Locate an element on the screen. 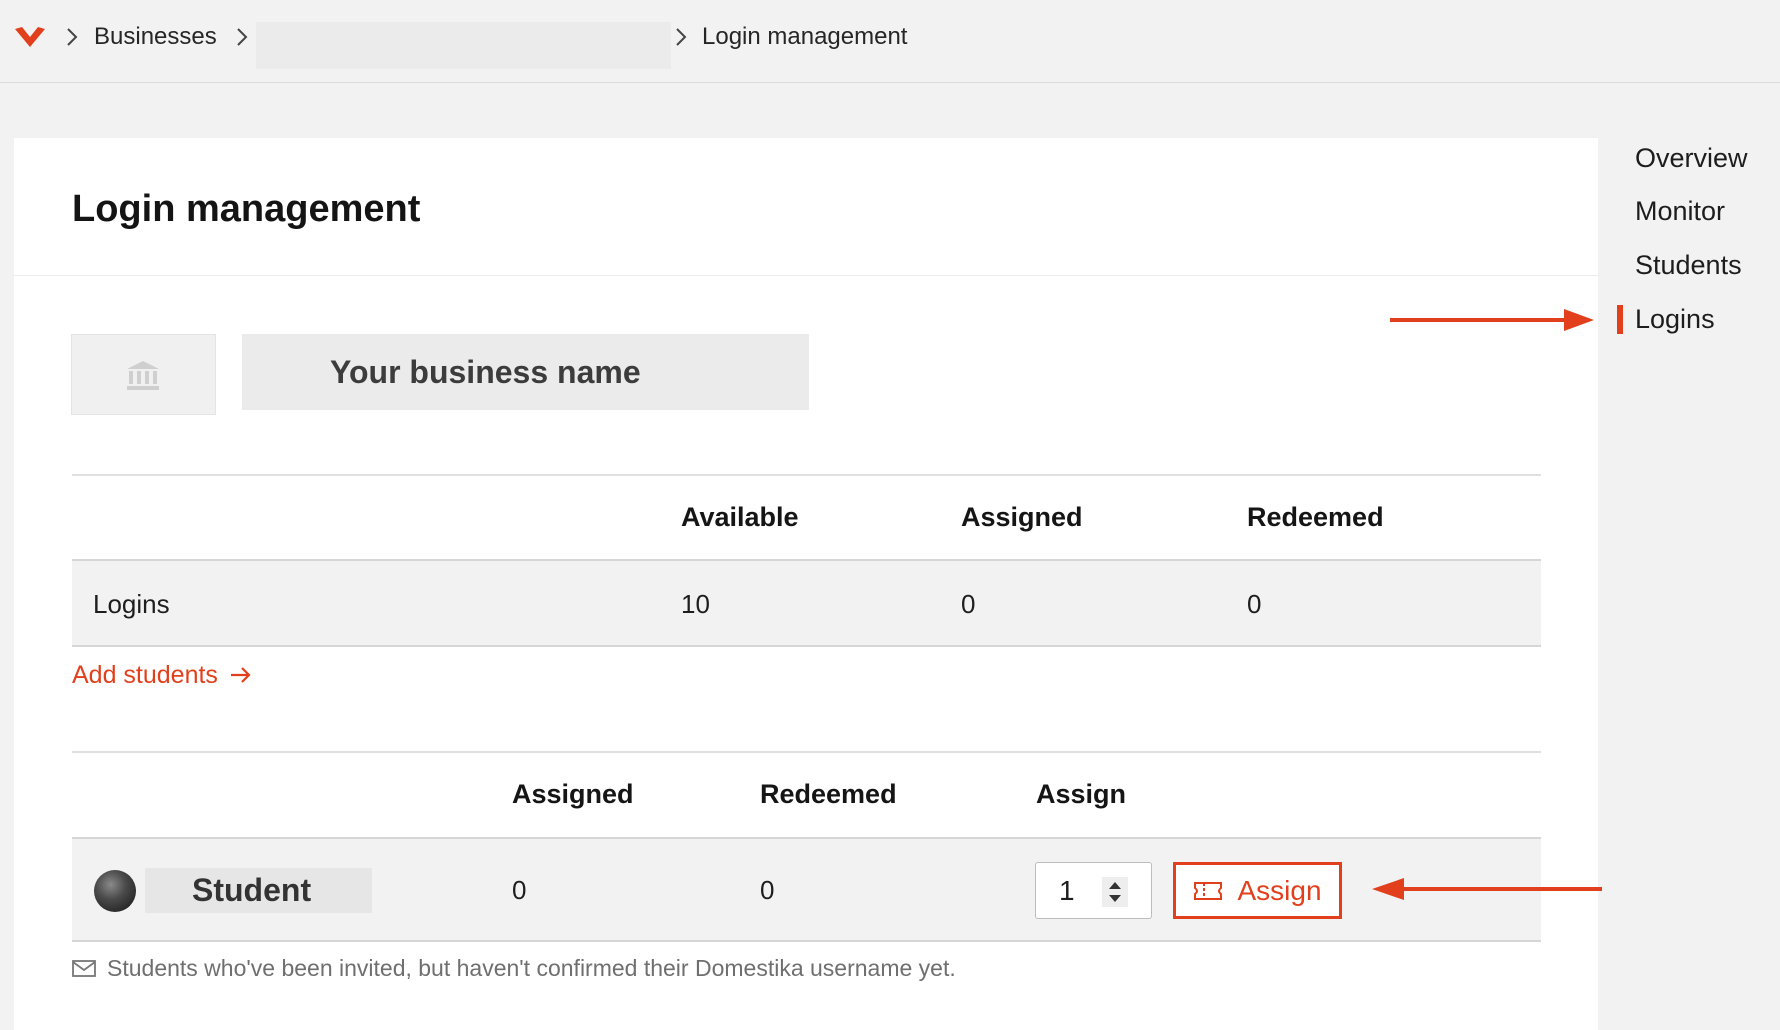 Image resolution: width=1780 pixels, height=1030 pixels. quantity-value: 1 is located at coordinates (1067, 891).